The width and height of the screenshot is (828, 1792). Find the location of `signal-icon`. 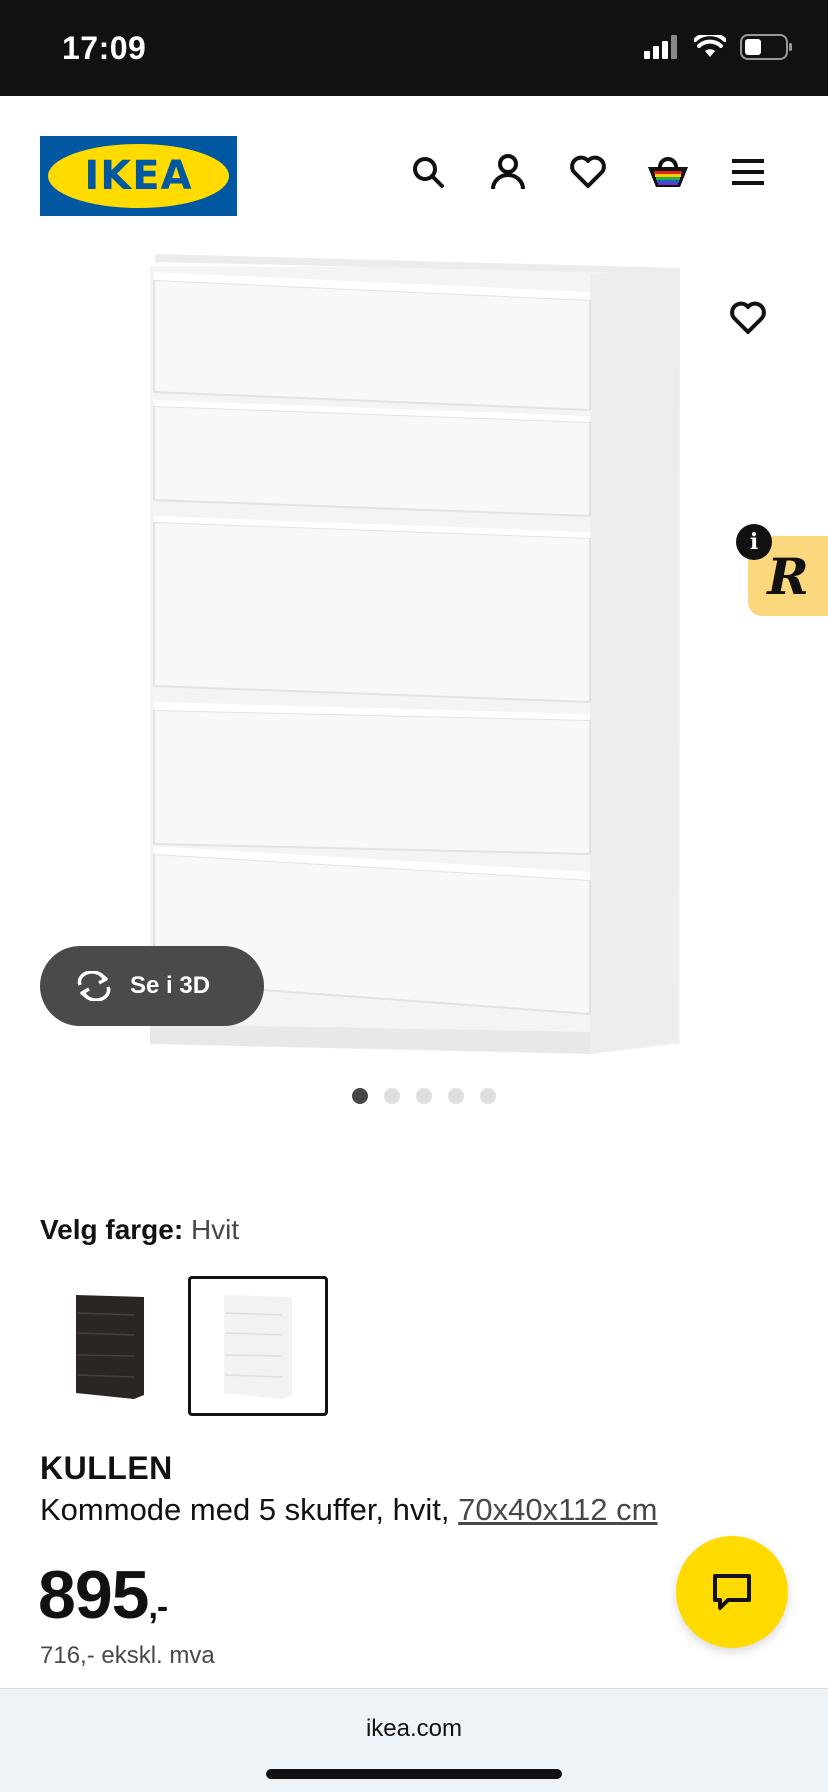

signal-icon is located at coordinates (660, 47).